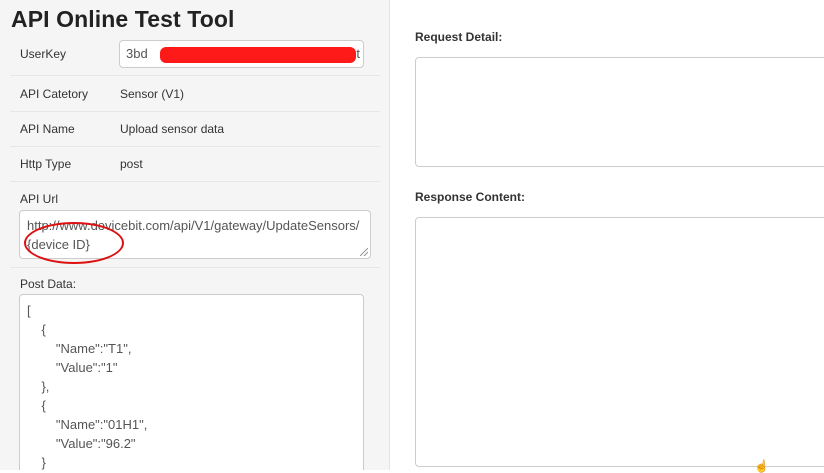 This screenshot has width=824, height=473. Describe the element at coordinates (258, 55) in the screenshot. I see `redaction-scribble` at that location.